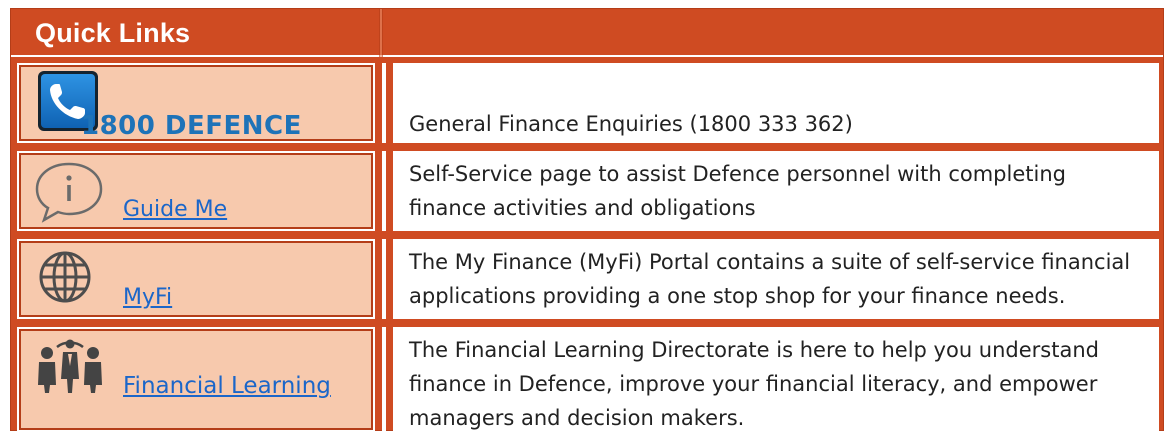 This screenshot has width=1174, height=436. What do you see at coordinates (587, 33) in the screenshot?
I see `table-header: Quick Links` at bounding box center [587, 33].